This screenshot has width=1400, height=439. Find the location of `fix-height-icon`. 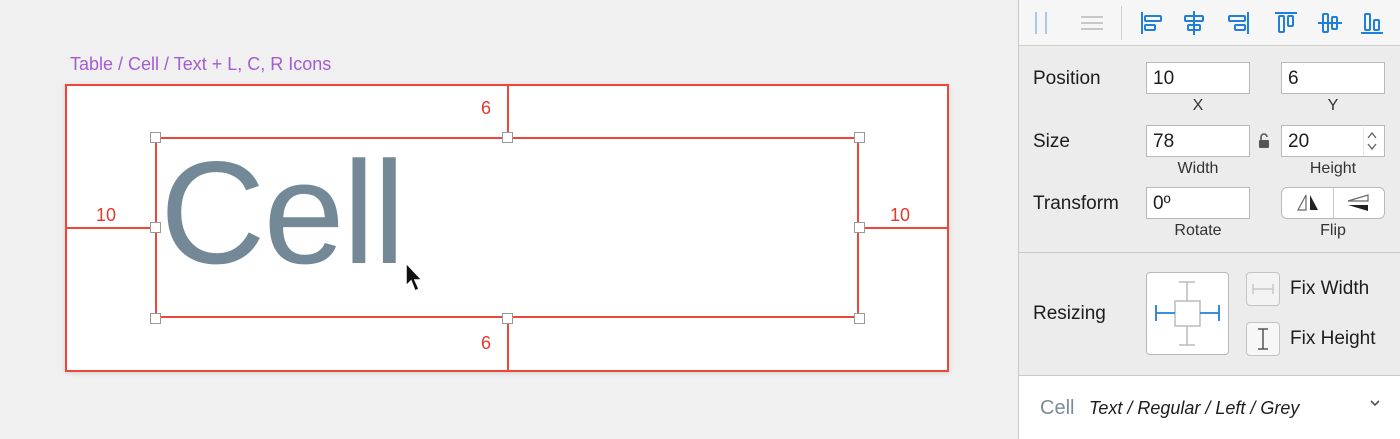

fix-height-icon is located at coordinates (1263, 339).